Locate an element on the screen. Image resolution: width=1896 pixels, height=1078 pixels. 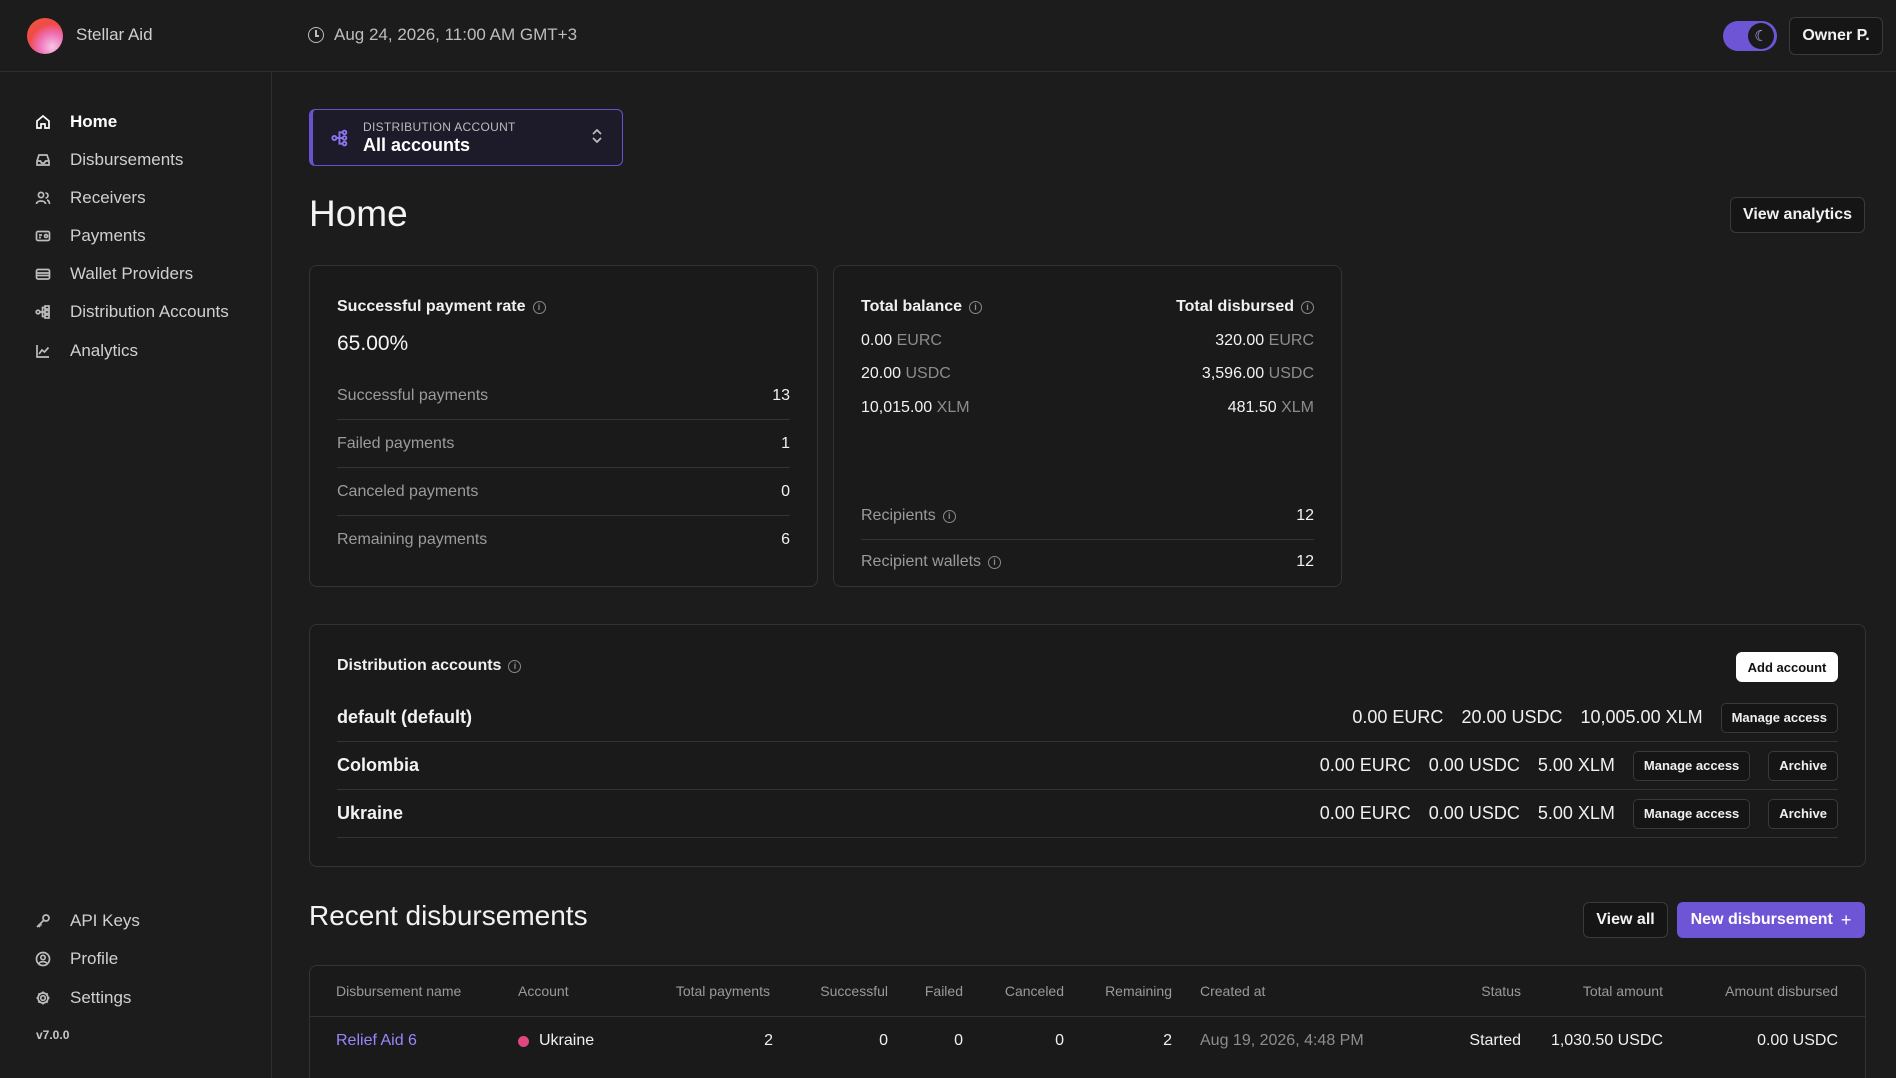
theme-toggle: ☾ is located at coordinates (1750, 36).